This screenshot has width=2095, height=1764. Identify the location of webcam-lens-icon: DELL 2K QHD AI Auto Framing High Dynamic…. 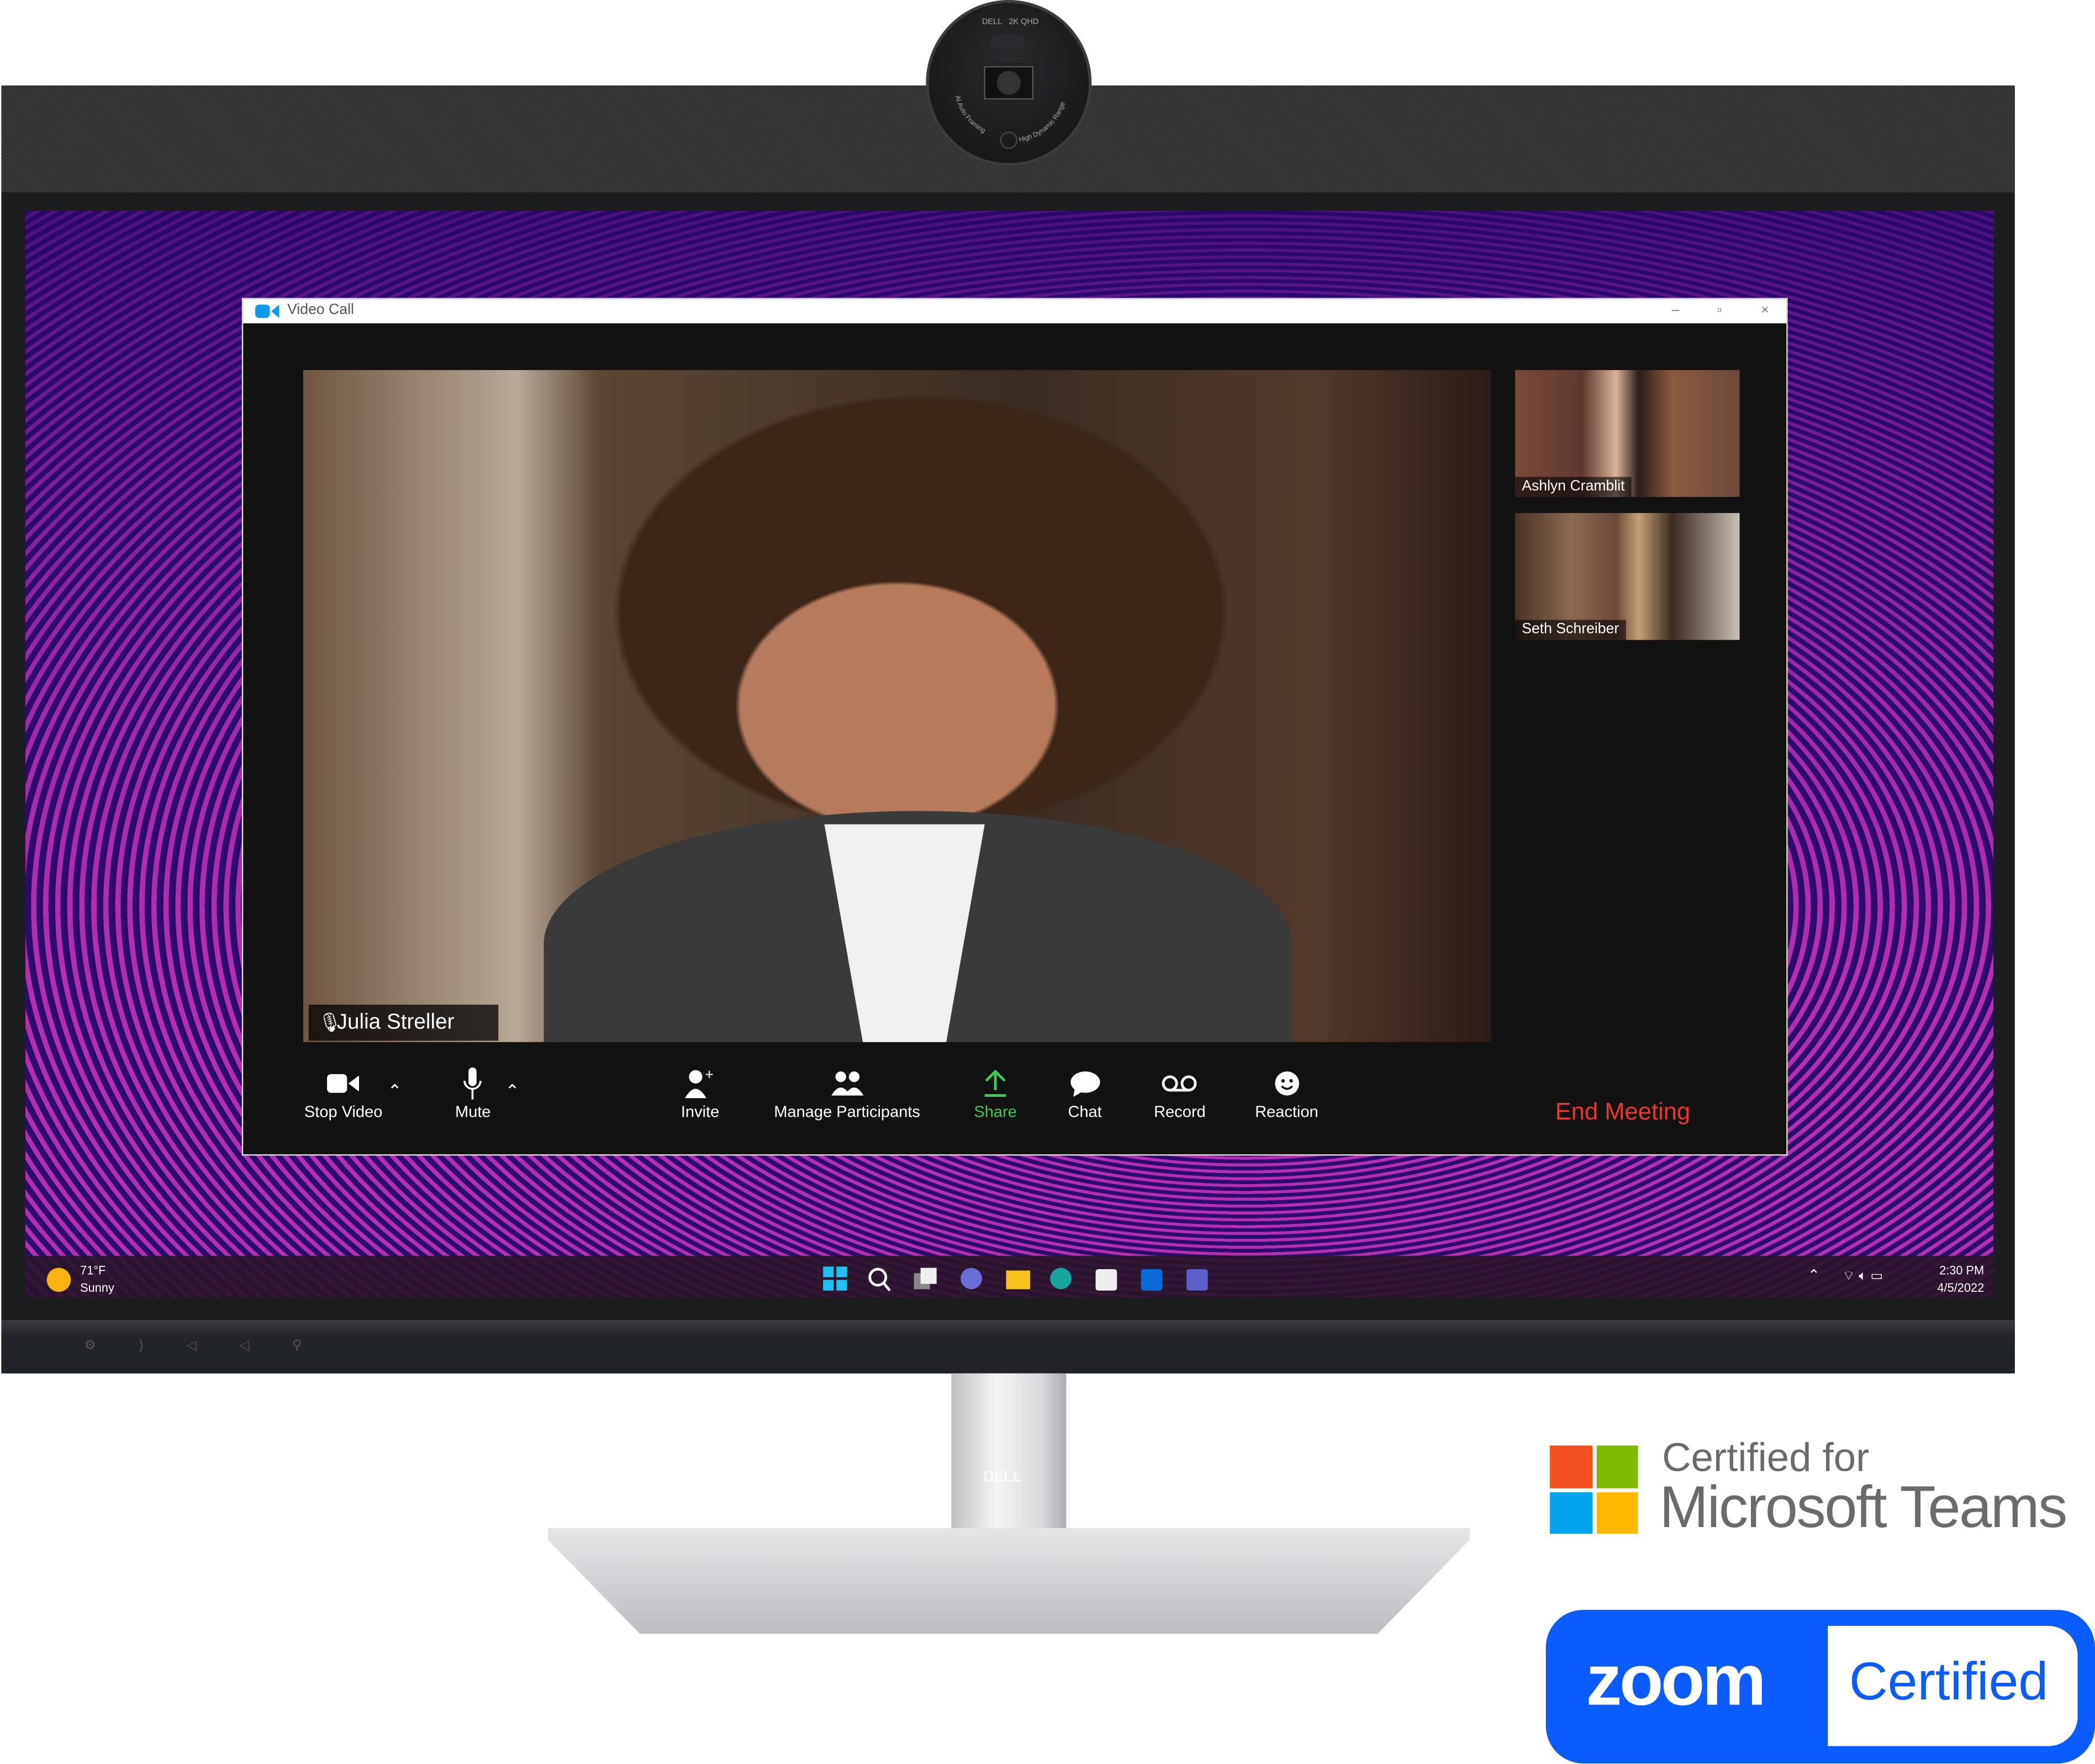
(1010, 83).